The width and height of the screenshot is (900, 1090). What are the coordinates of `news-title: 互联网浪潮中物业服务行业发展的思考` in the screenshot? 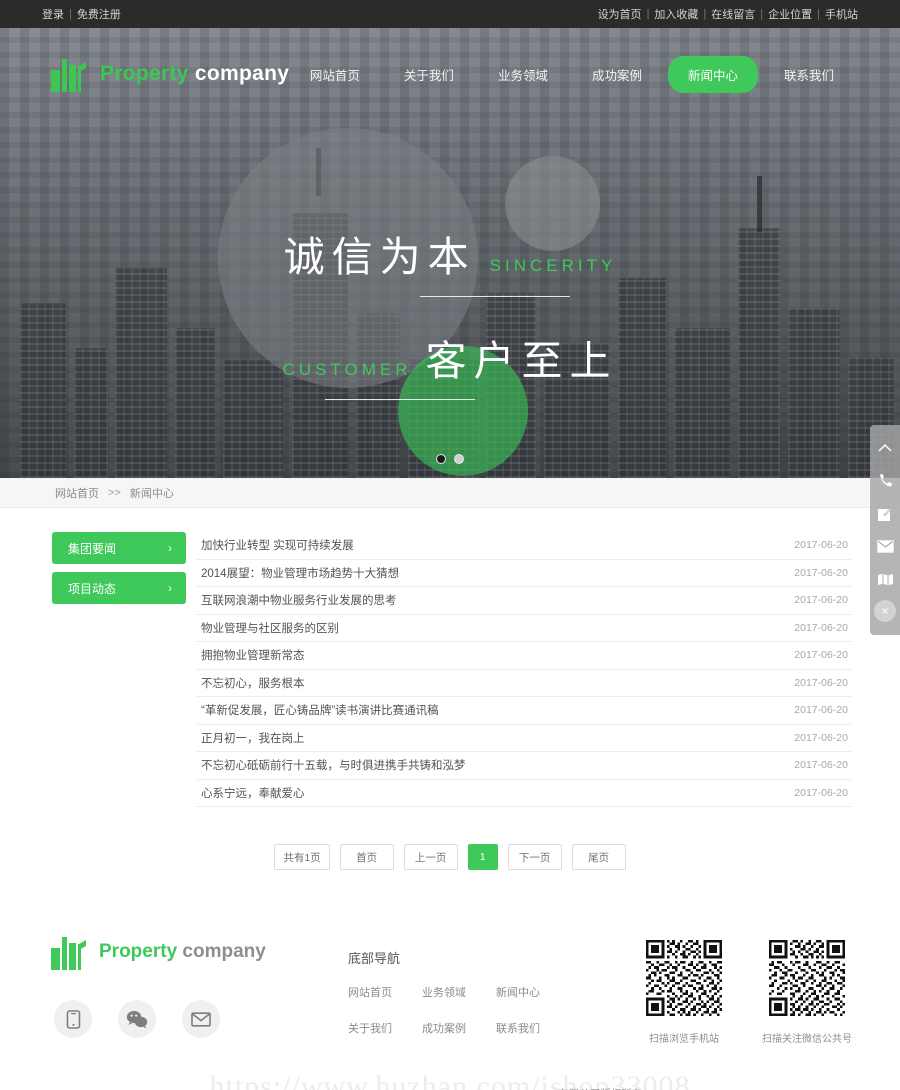 It's located at (296, 600).